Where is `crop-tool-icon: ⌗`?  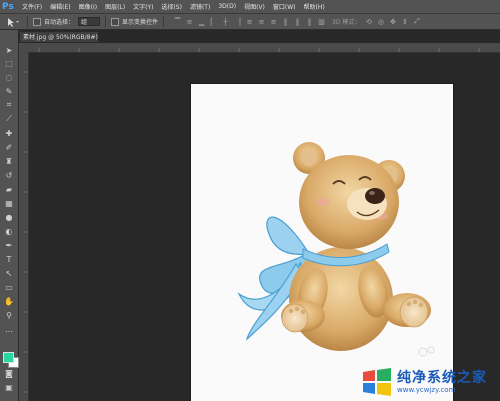 crop-tool-icon: ⌗ is located at coordinates (9, 105).